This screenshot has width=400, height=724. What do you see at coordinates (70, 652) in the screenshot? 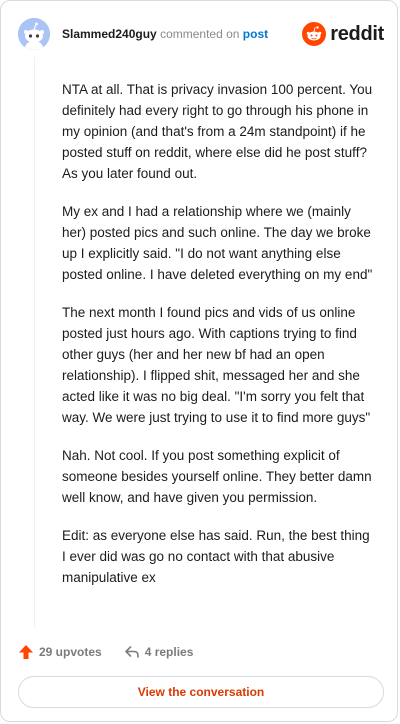
I see `upvote-count: 29 upvotes` at bounding box center [70, 652].